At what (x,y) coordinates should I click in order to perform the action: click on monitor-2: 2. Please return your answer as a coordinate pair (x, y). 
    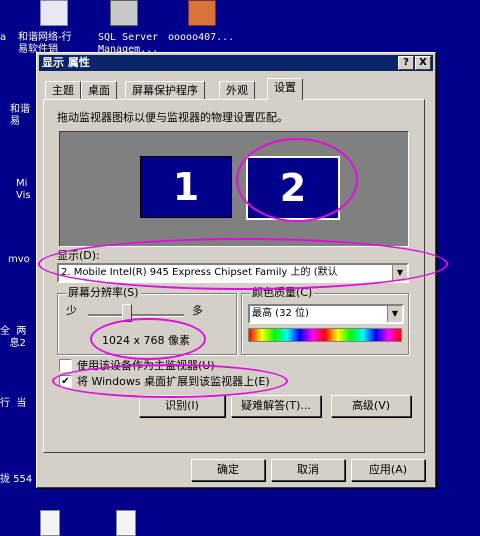
    Looking at the image, I should click on (293, 188).